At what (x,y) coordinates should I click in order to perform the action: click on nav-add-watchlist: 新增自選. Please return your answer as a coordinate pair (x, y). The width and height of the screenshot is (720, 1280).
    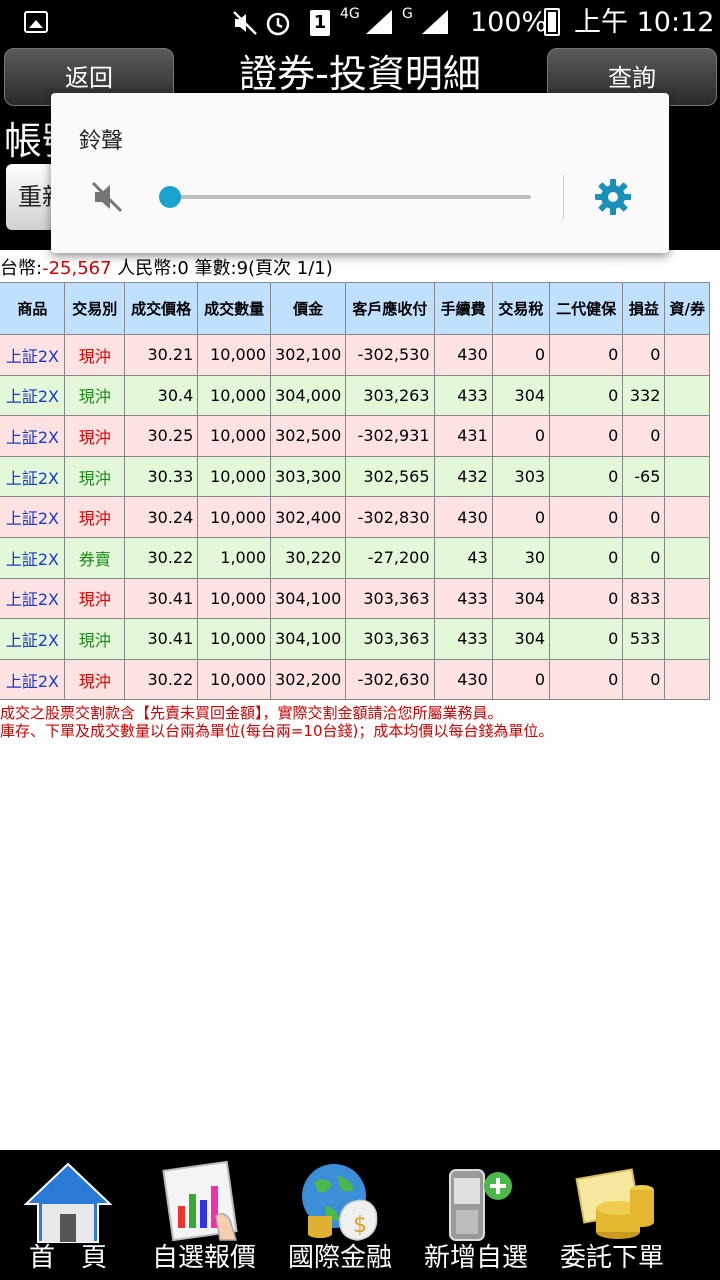
    Looking at the image, I should click on (476, 1215).